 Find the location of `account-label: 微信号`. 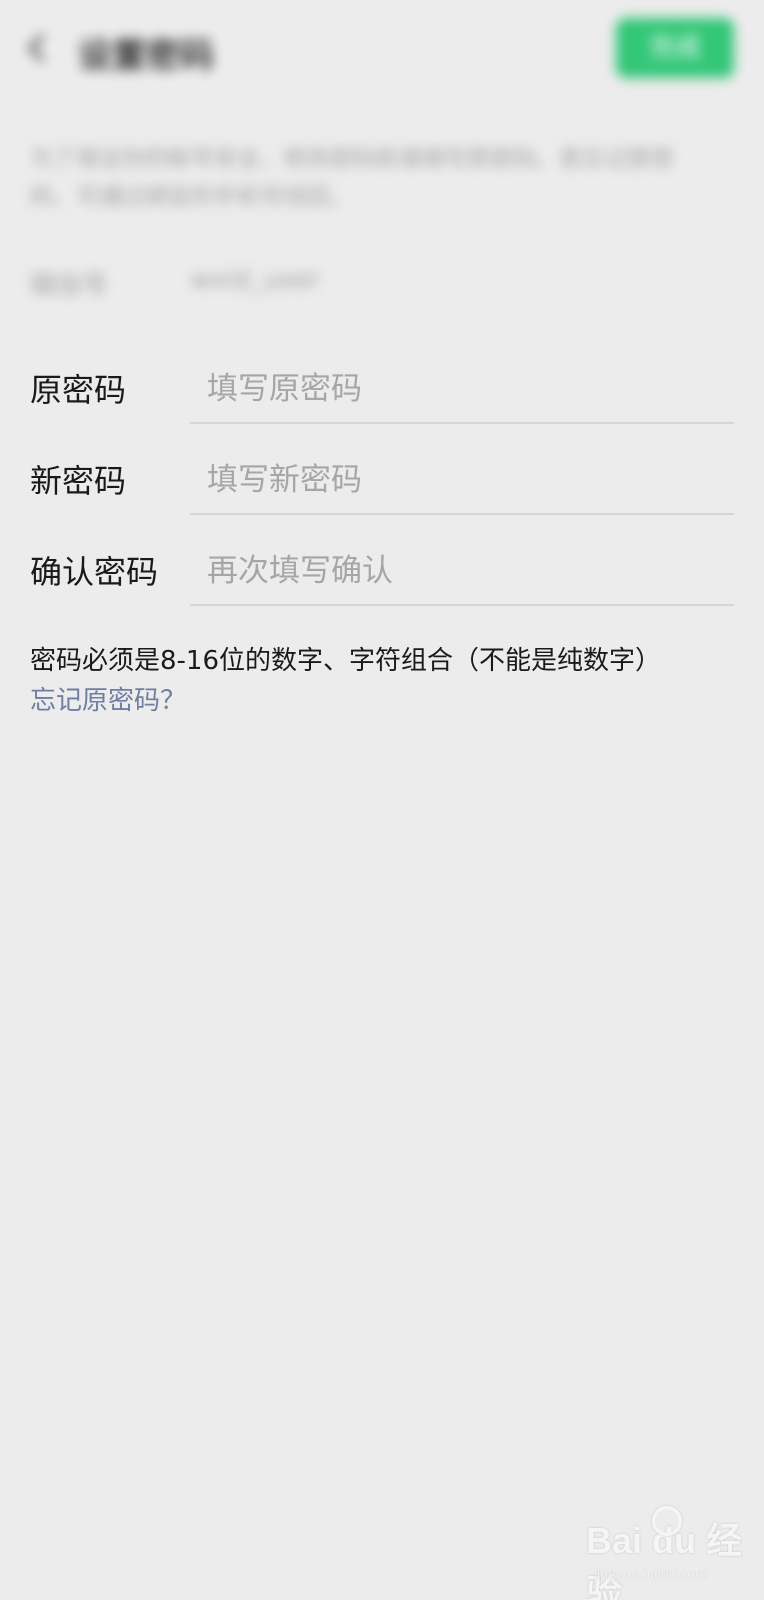

account-label: 微信号 is located at coordinates (69, 286).